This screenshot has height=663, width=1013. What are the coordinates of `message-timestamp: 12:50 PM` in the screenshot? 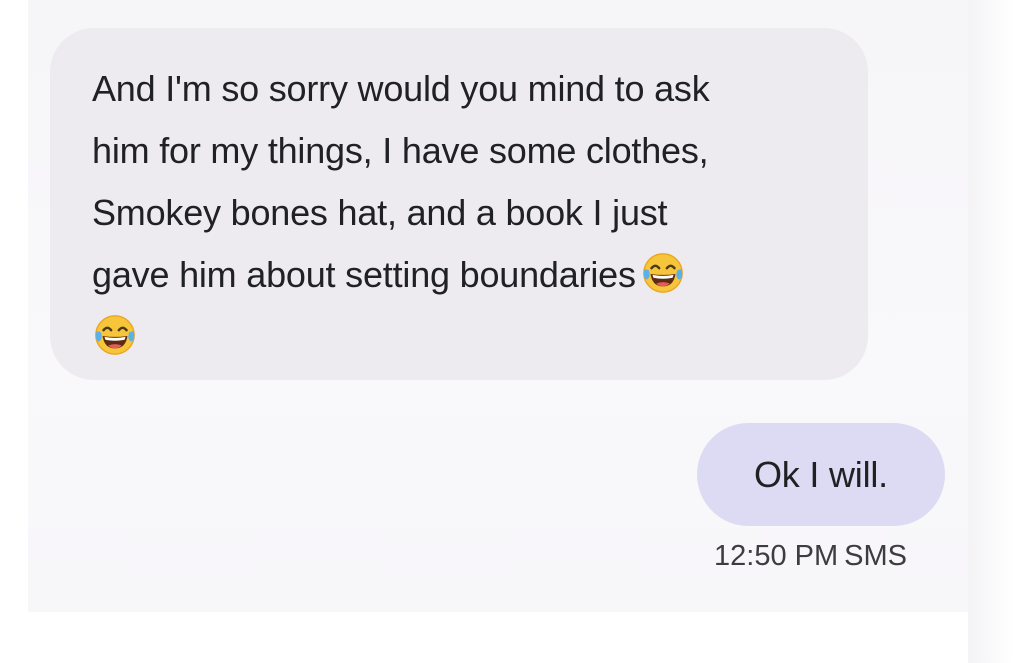 It's located at (776, 556).